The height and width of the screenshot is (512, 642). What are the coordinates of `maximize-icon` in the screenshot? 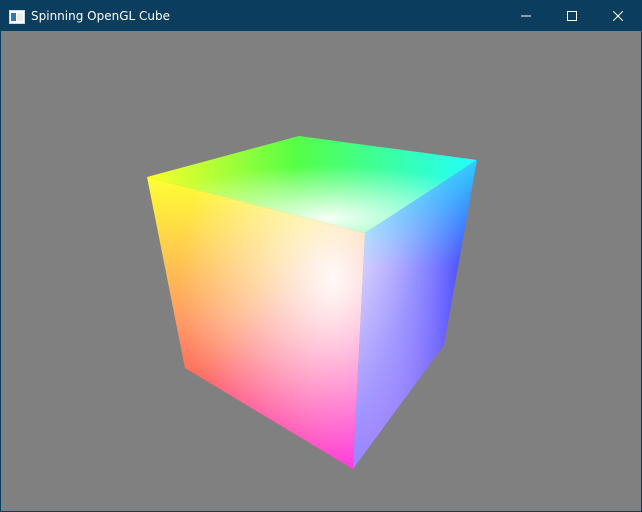 It's located at (572, 16).